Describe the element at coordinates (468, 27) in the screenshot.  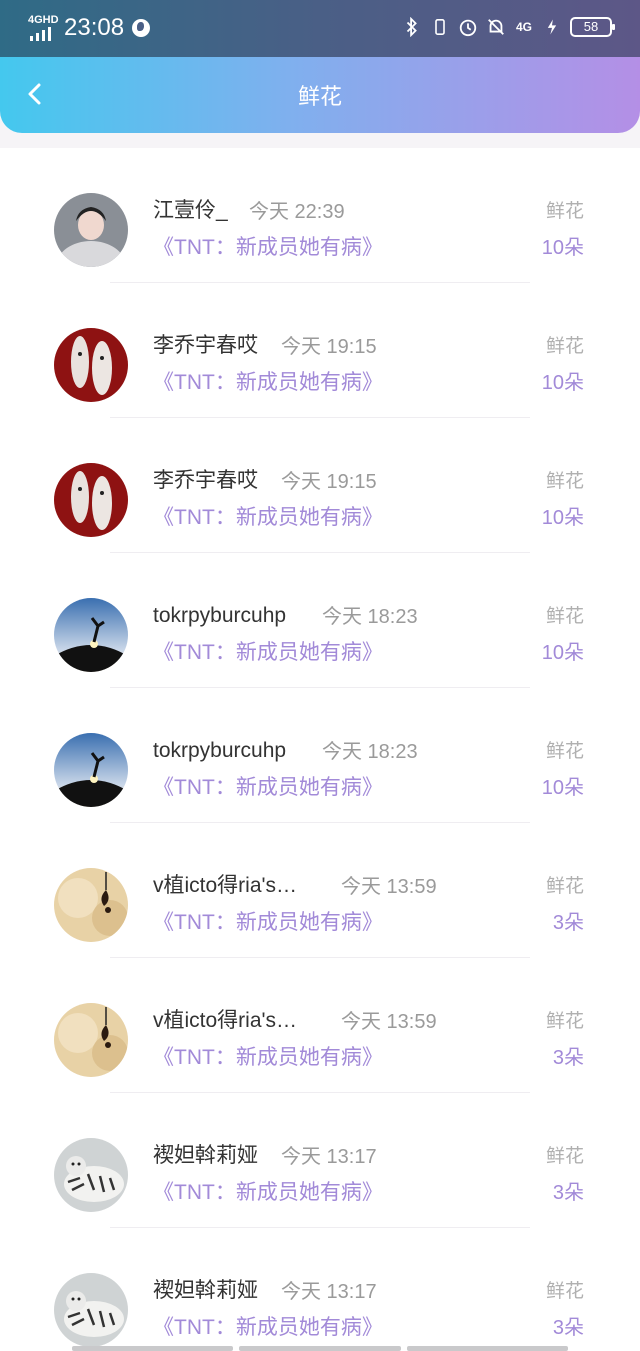
I see `alarm-icon` at that location.